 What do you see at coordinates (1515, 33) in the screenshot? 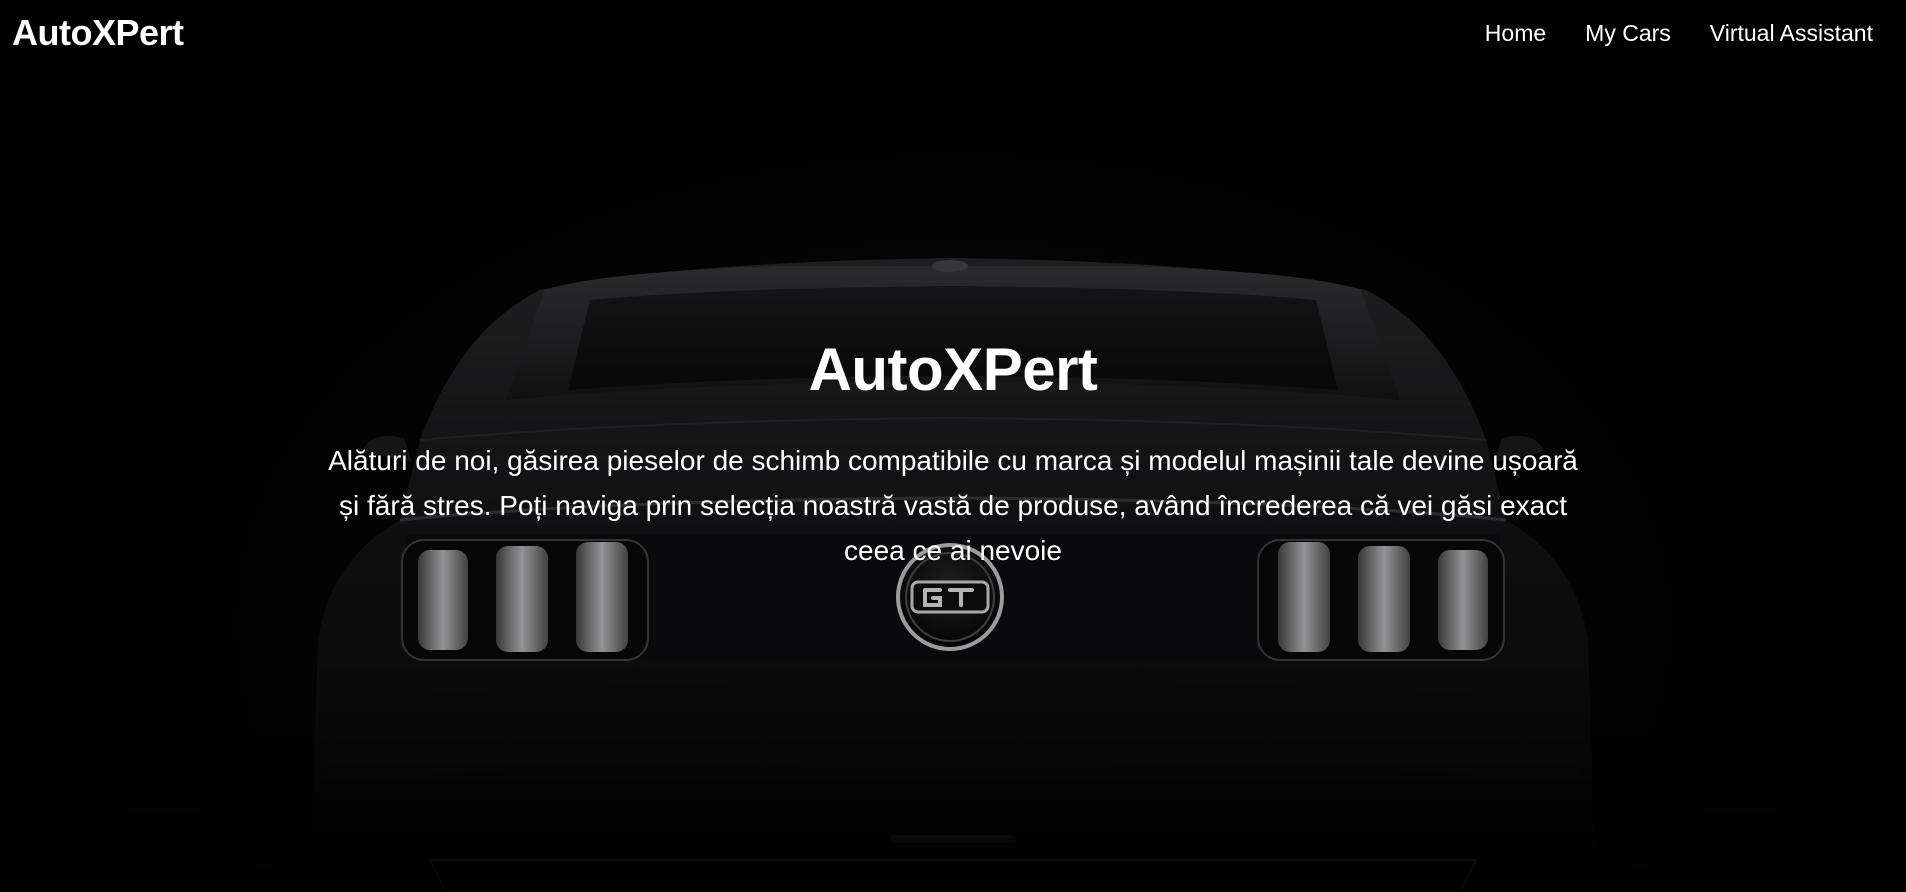
I see `nav-link-home: Home` at bounding box center [1515, 33].